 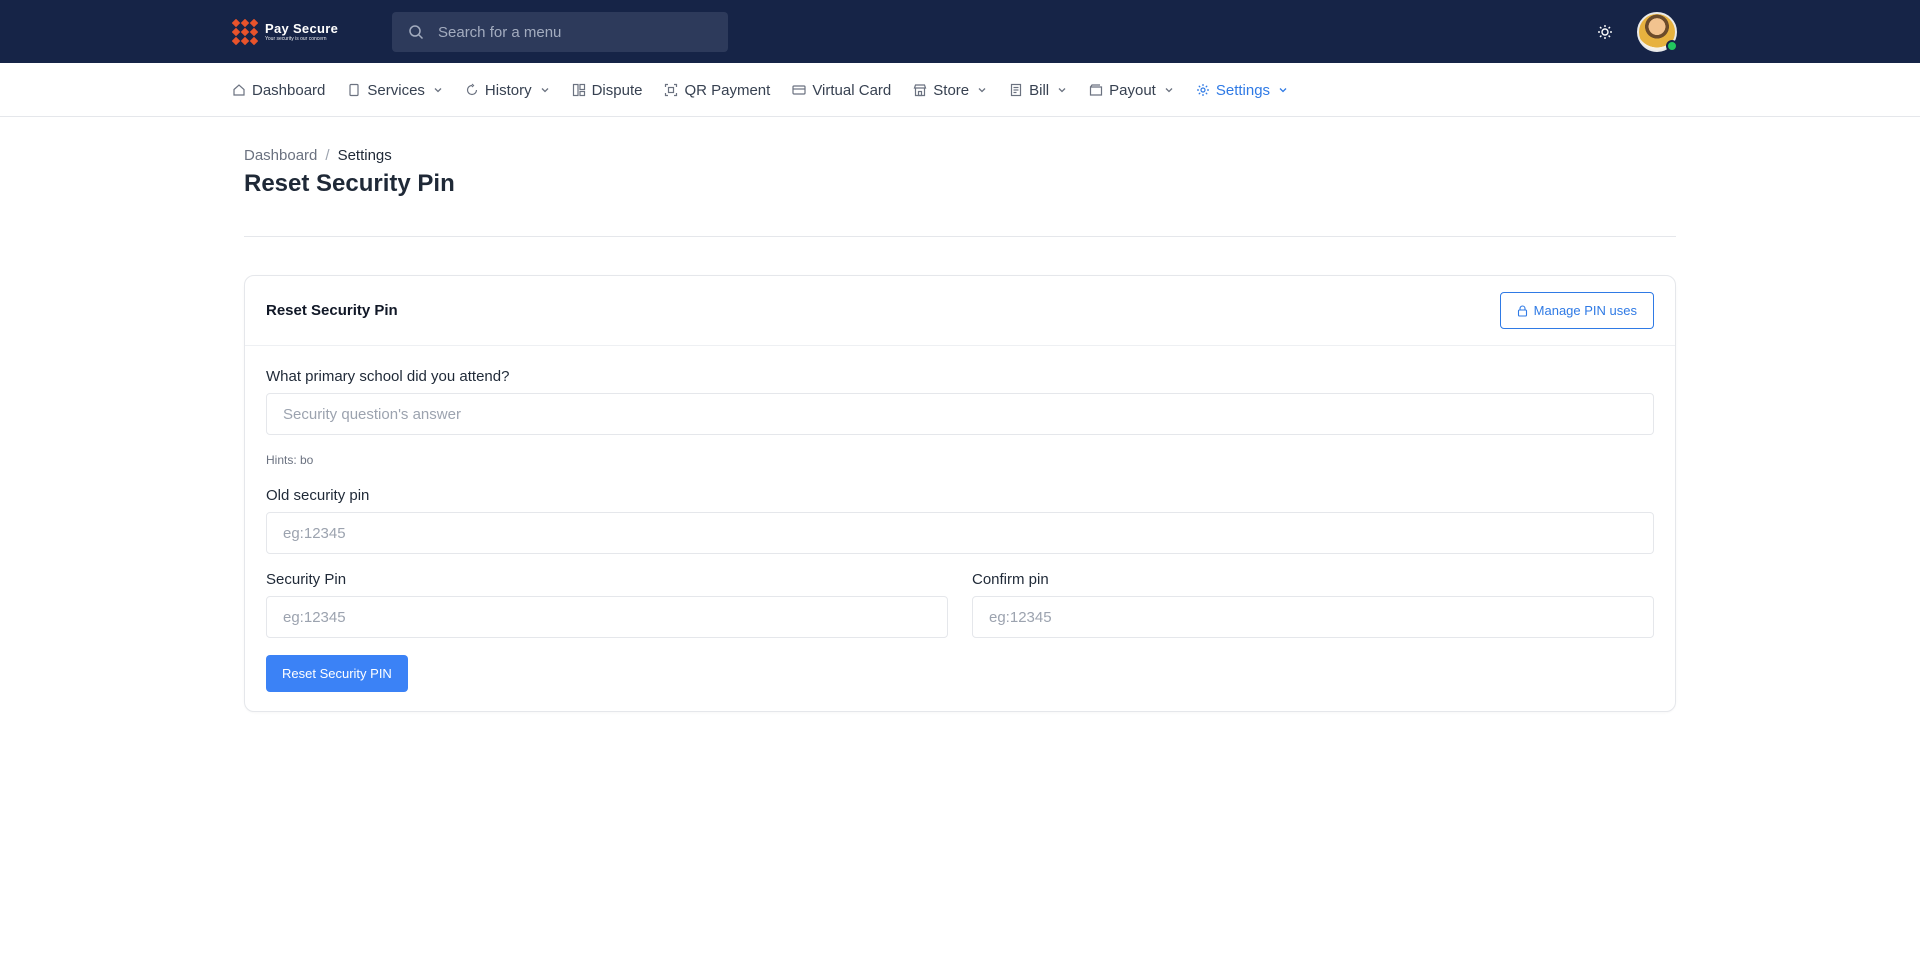 I want to click on nav-label: Virtual Card, so click(x=852, y=90).